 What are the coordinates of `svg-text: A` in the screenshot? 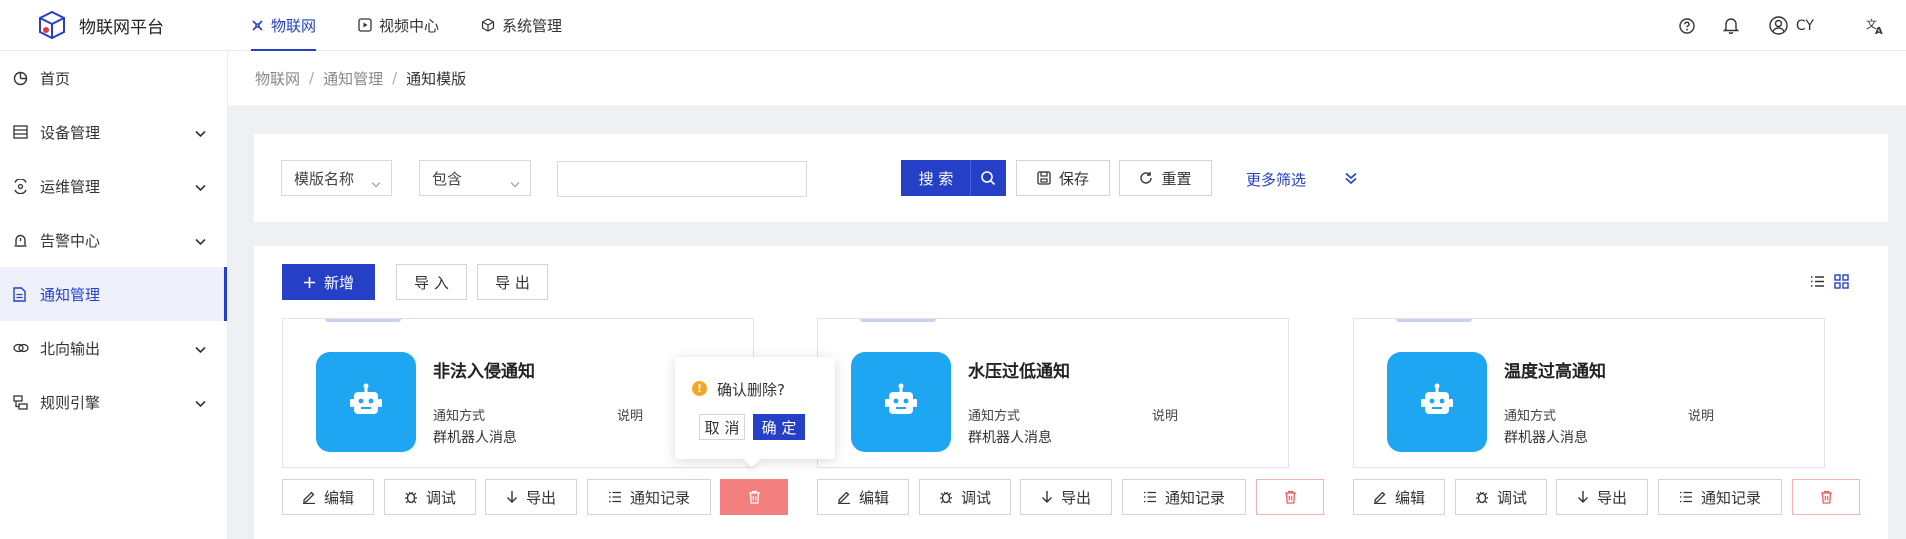 It's located at (1879, 30).